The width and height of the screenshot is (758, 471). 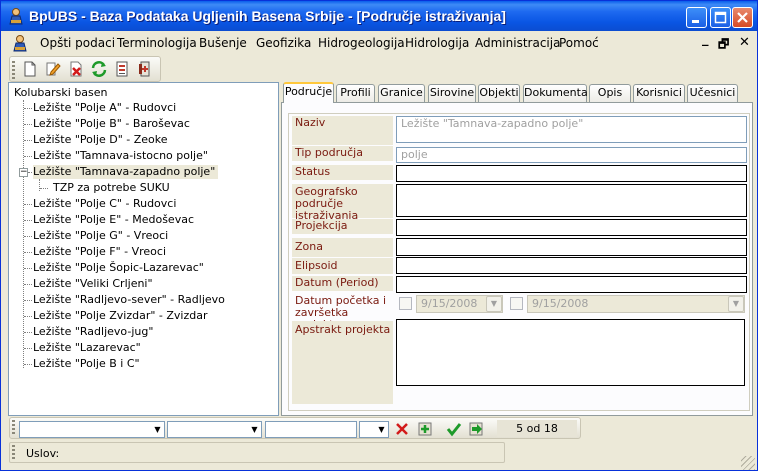 What do you see at coordinates (92, 429) in the screenshot?
I see `filter-combo-1: ▼` at bounding box center [92, 429].